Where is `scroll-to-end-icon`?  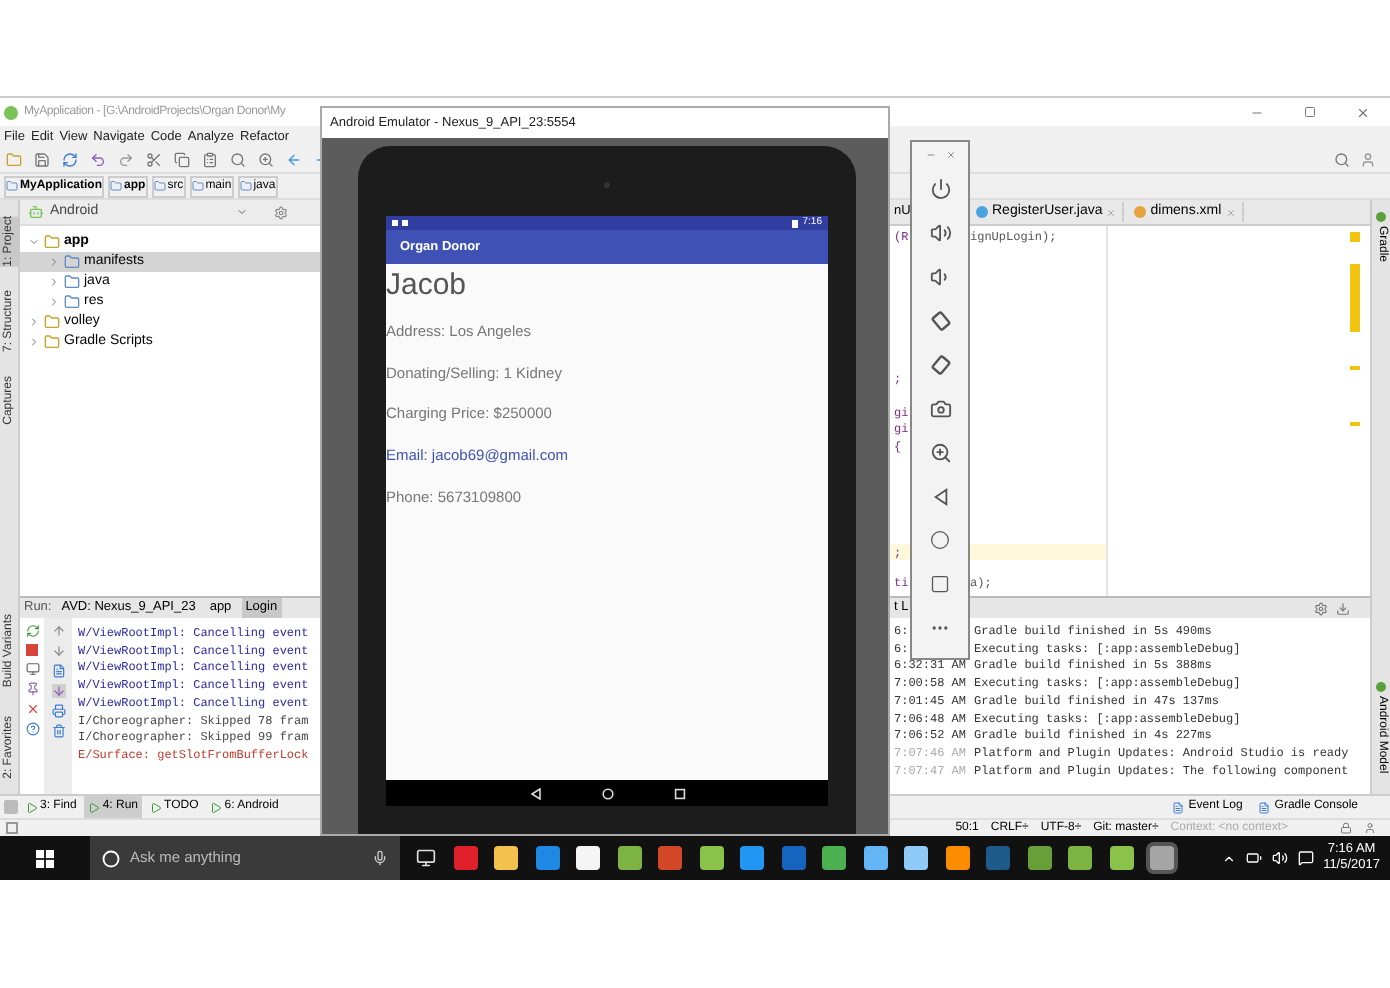
scroll-to-end-icon is located at coordinates (58, 691).